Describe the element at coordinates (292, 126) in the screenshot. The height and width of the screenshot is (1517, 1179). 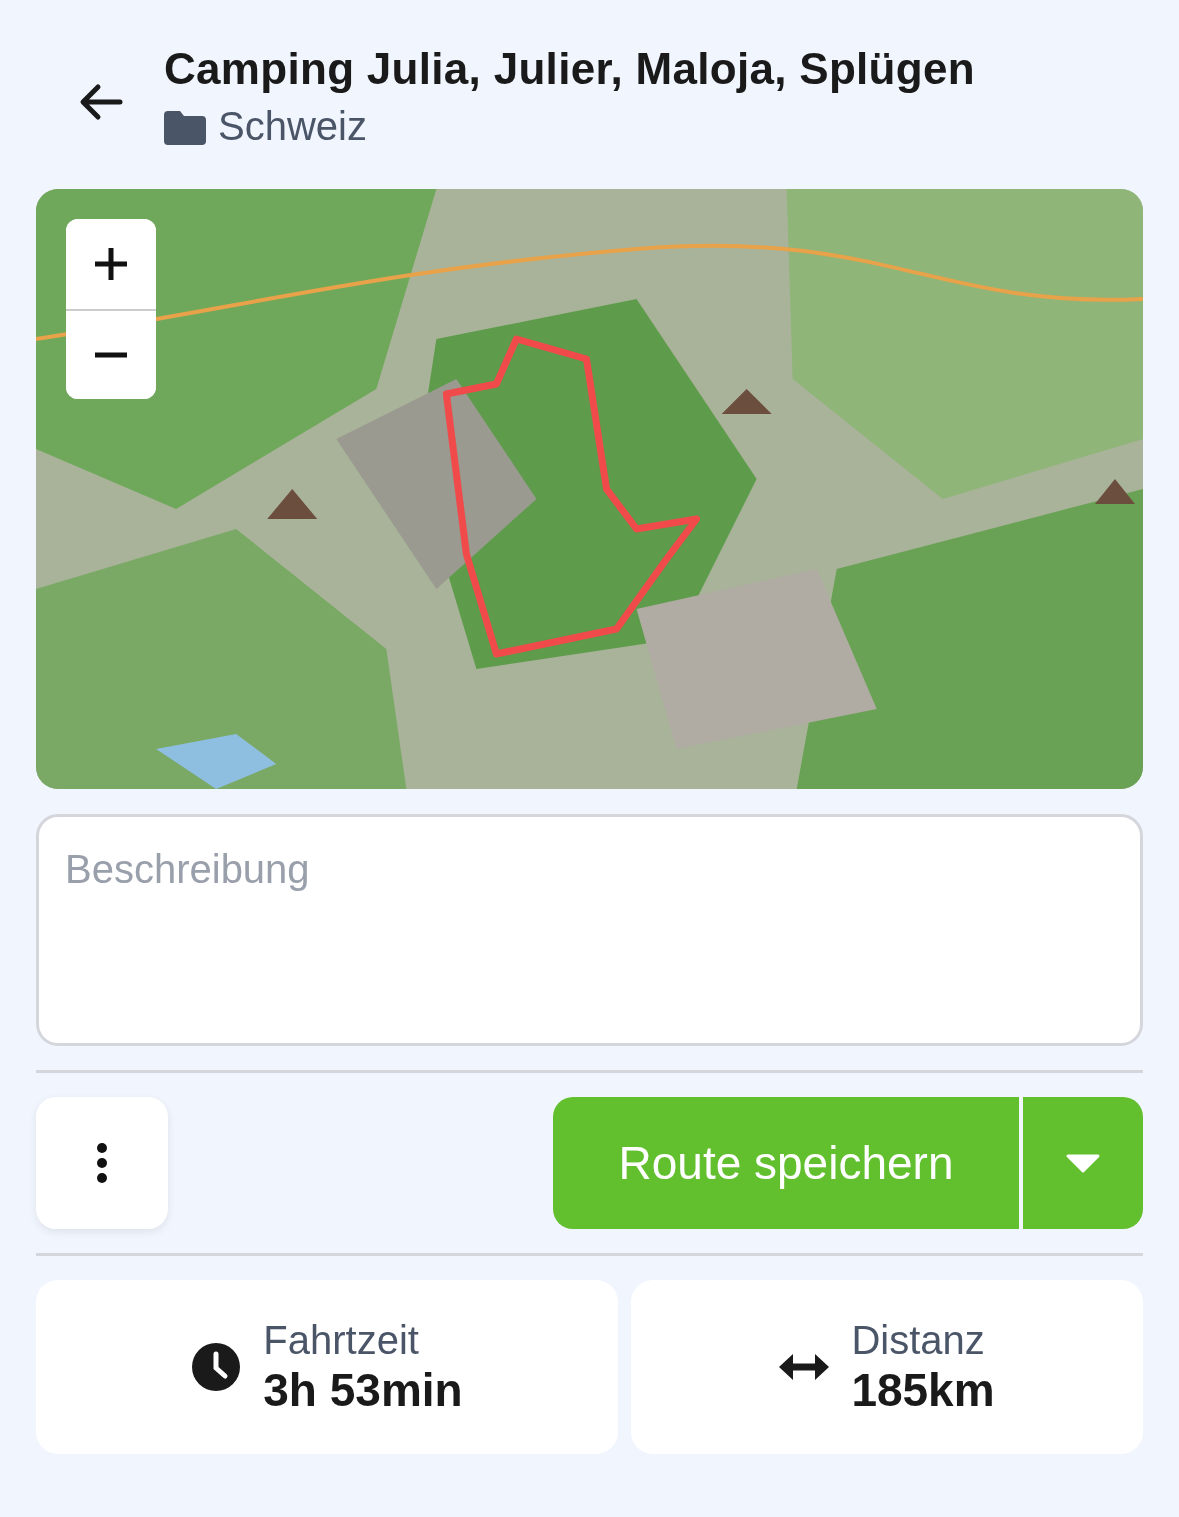
I see `folder-name: Schweiz` at that location.